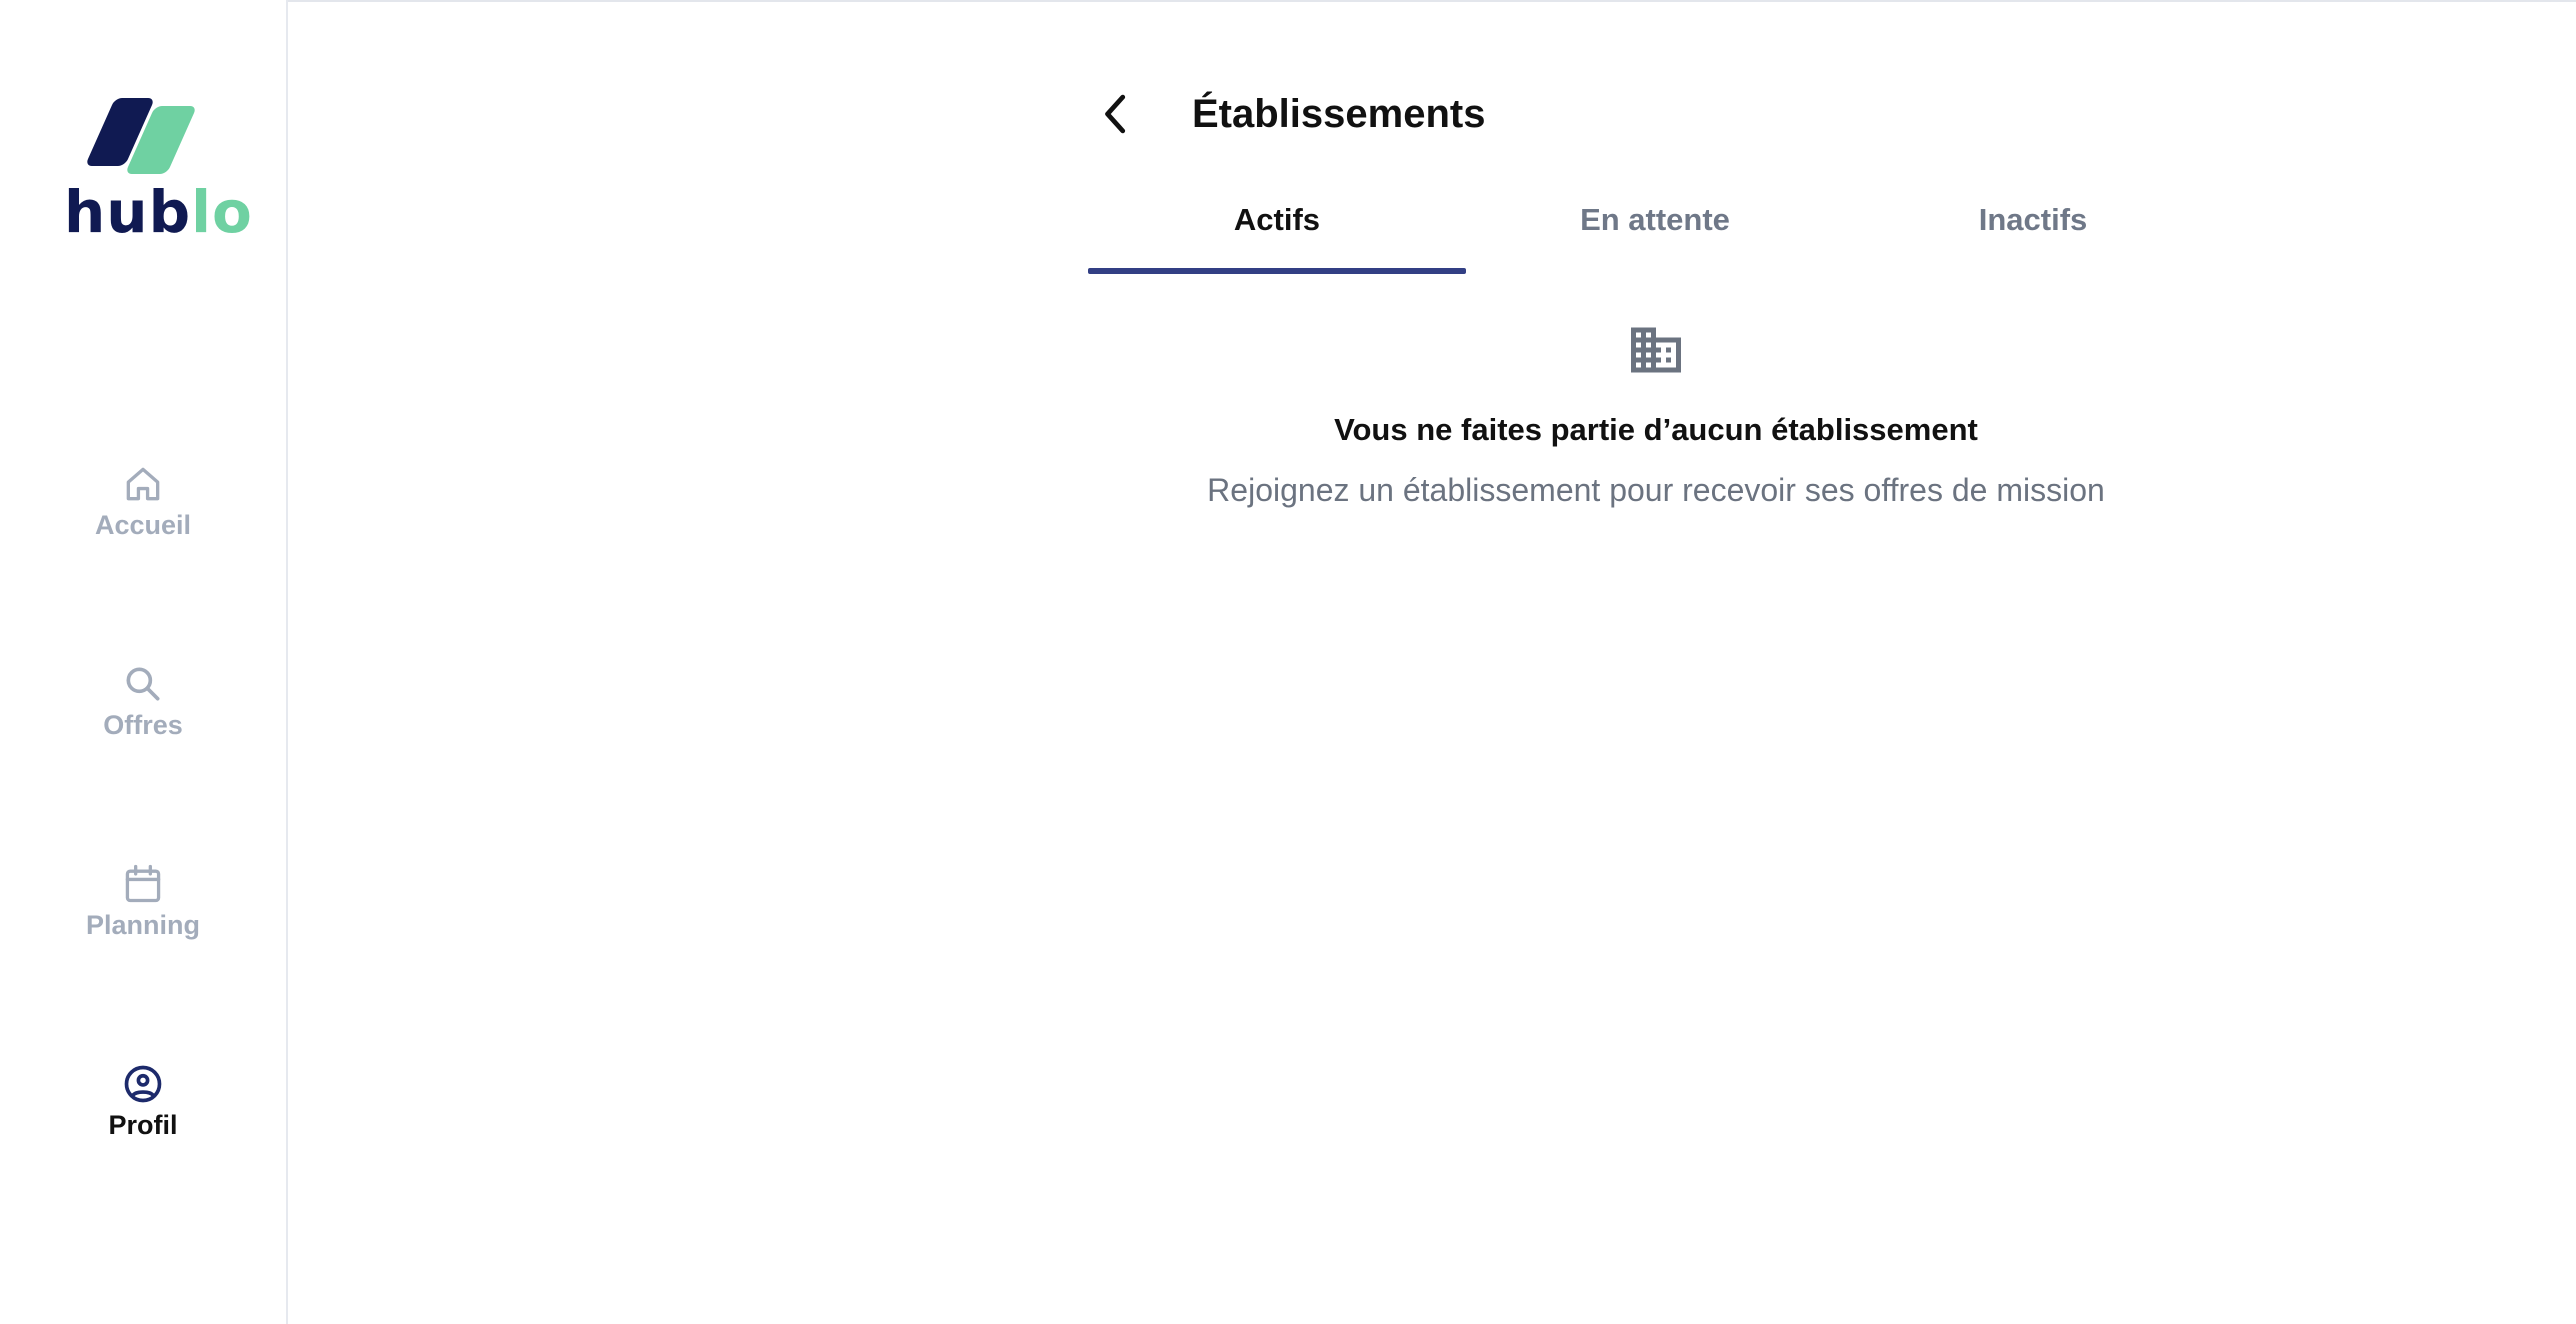  I want to click on back-button, so click(1116, 114).